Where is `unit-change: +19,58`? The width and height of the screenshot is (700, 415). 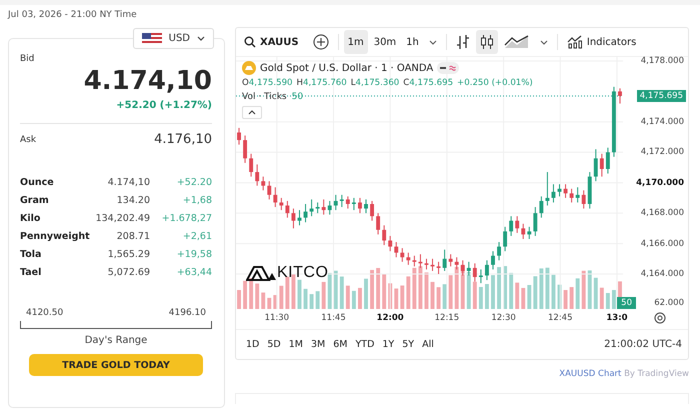
unit-change: +19,58 is located at coordinates (194, 255).